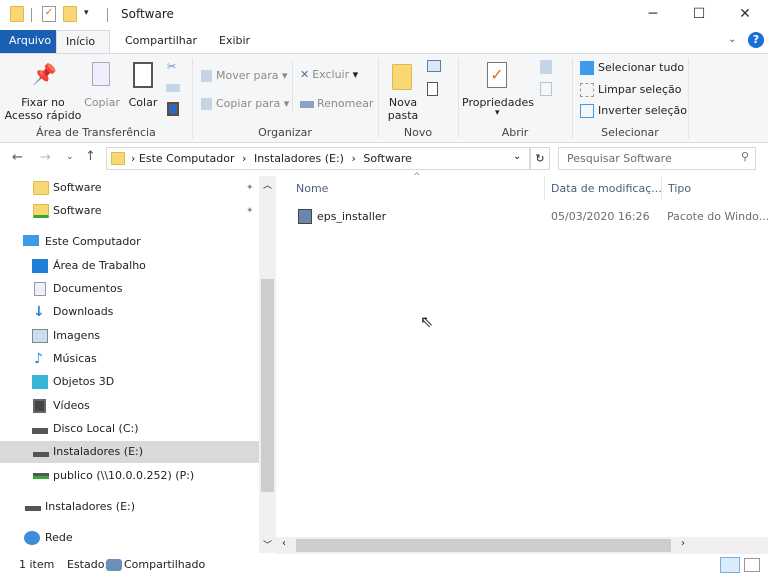 The image size is (768, 575). What do you see at coordinates (633, 111) in the screenshot?
I see `invert-selection-button: Inverter seleção` at bounding box center [633, 111].